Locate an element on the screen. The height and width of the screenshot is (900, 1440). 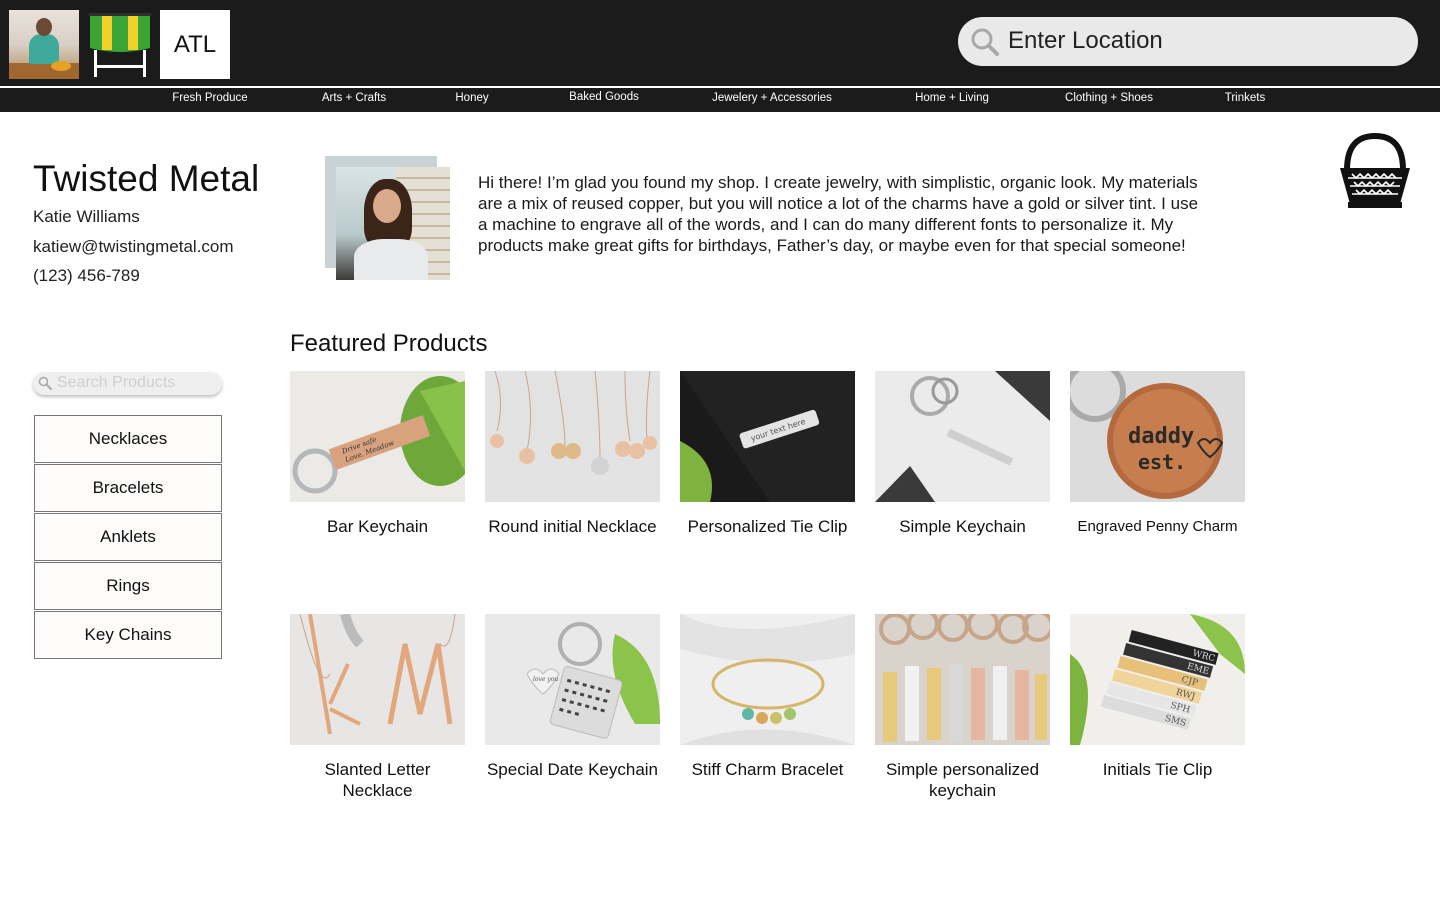
product-card-personalized-tie-clip: your text here Personalized Tie Clip is located at coordinates (767, 454).